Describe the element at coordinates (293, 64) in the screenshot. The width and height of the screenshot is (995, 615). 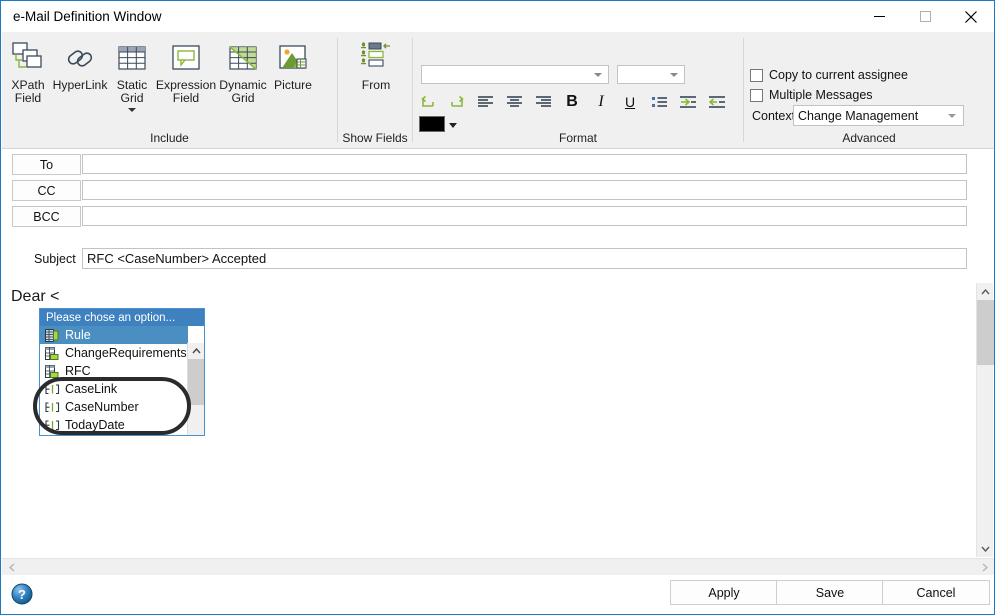
I see `picture-button: Picture` at that location.